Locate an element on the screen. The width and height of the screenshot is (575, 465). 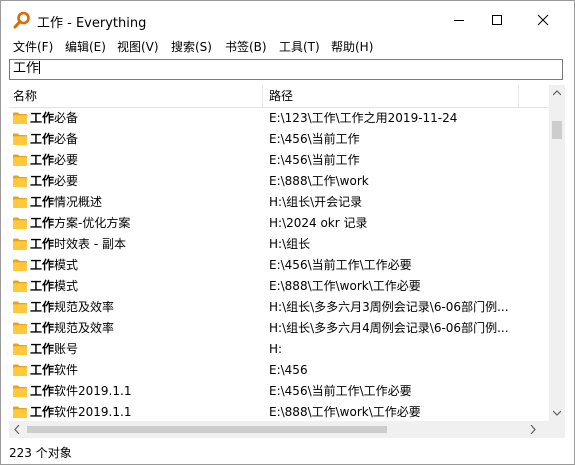
table-row: 工作模式 E:\888\工作\work\工作必要 is located at coordinates (279, 286).